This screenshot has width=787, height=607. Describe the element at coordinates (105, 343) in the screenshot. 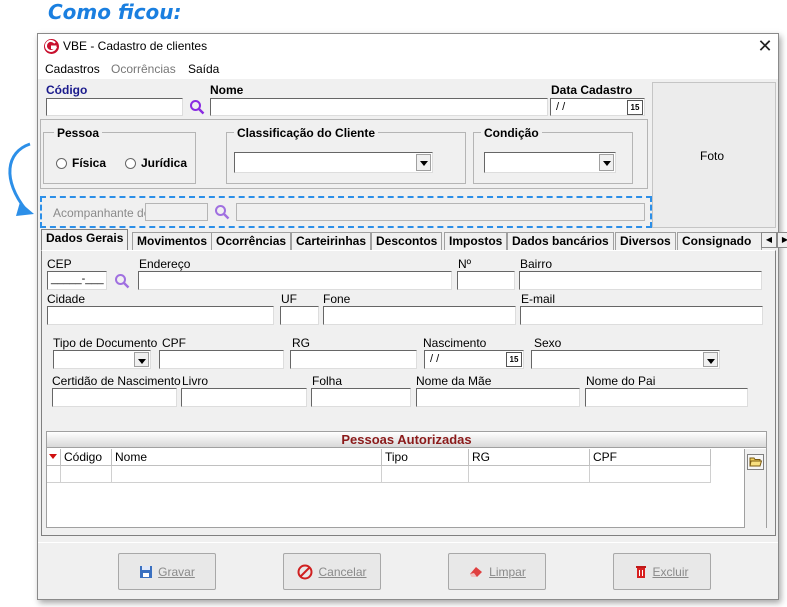

I see `tipo-documento-label: Tipo de Documento` at that location.